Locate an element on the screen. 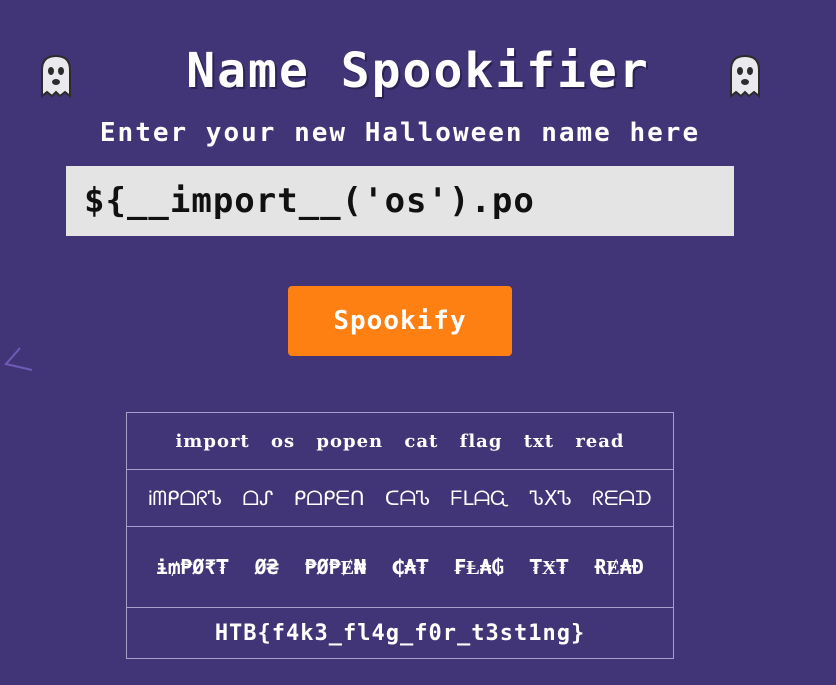  result-cell: ɨ₥₱Ø₹₮ Ø₴ ₱Ø₱Ɇ₦ ₵₳₮ ₣Ⱡ₳₲ ₮Ӿ₮ ɌɆ₳Đ is located at coordinates (400, 567).